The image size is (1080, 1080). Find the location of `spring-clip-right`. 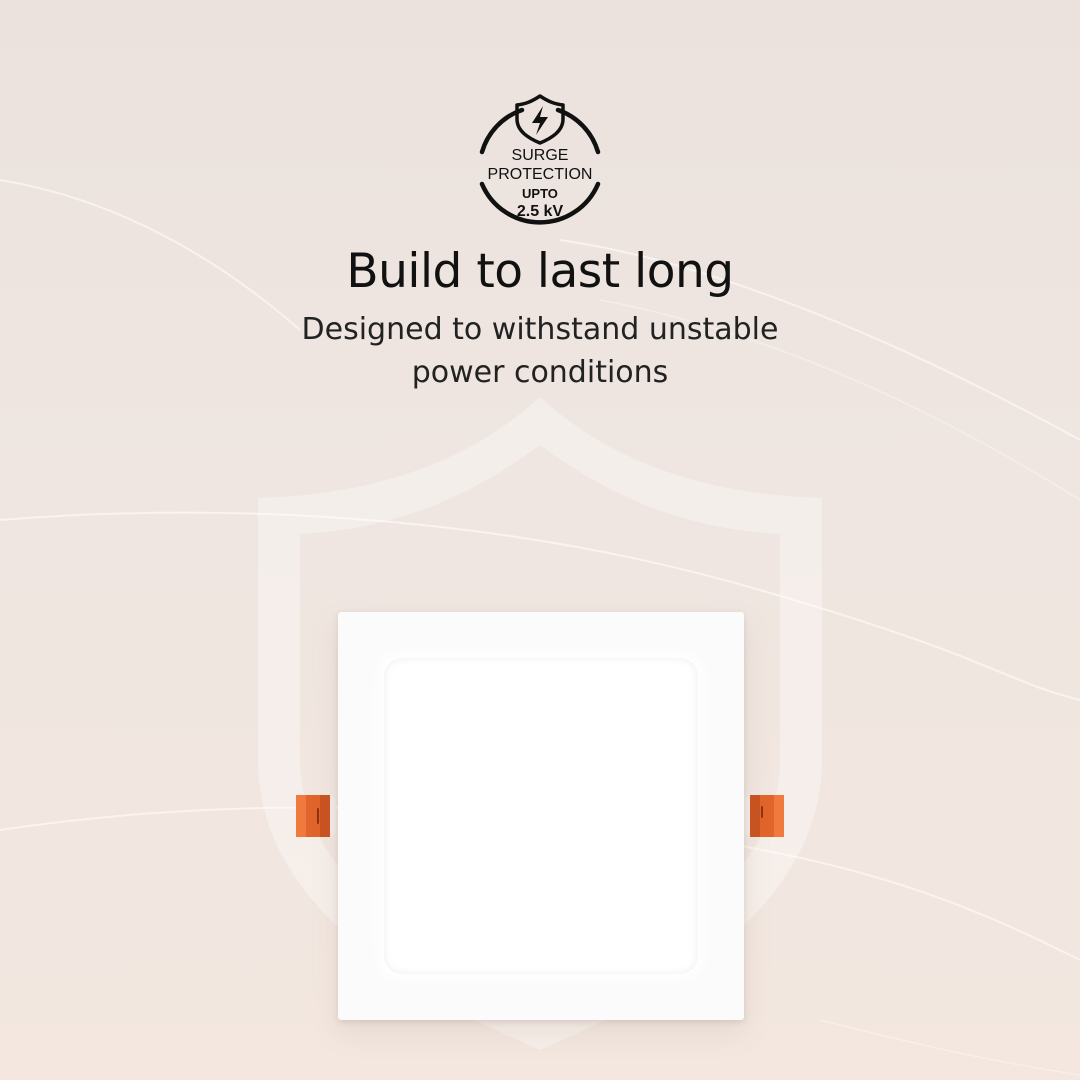

spring-clip-right is located at coordinates (764, 816).